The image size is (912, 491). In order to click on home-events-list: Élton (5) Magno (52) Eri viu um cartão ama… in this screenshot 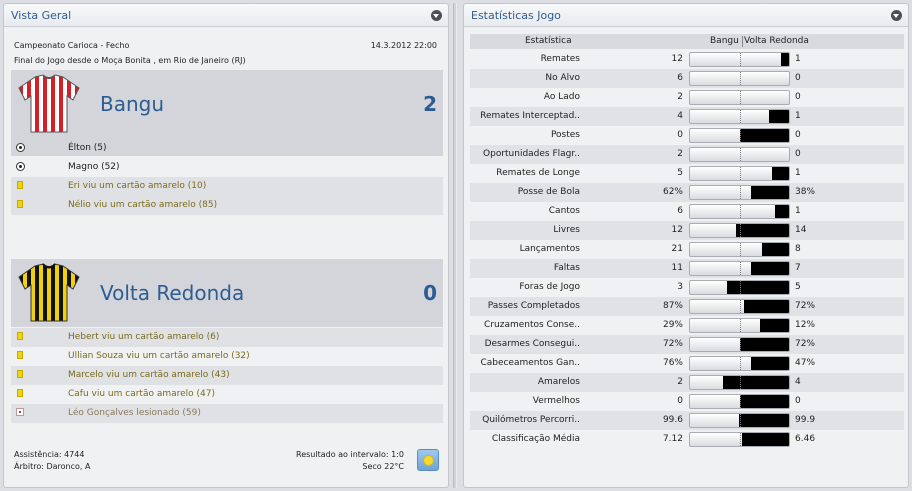, I will do `click(227, 177)`.